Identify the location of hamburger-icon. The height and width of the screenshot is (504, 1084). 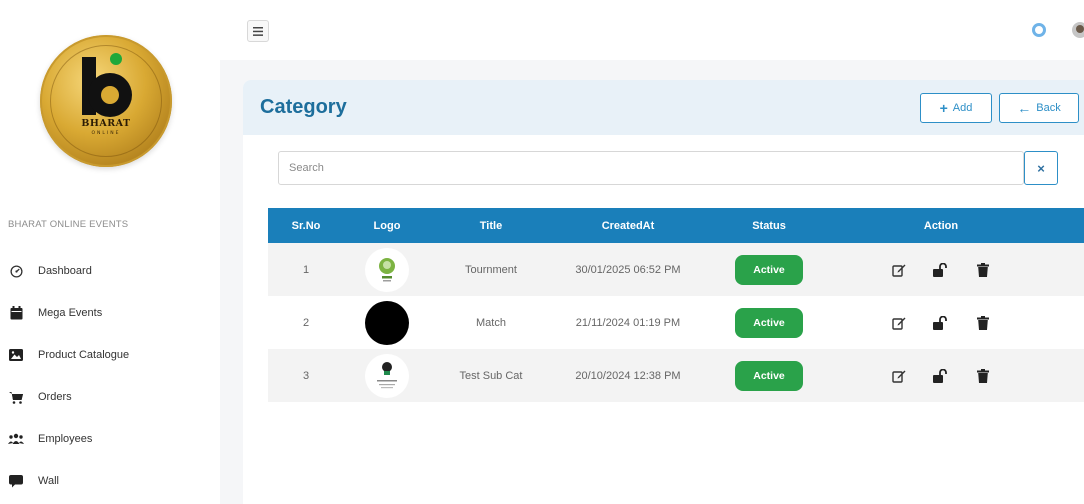
(258, 31).